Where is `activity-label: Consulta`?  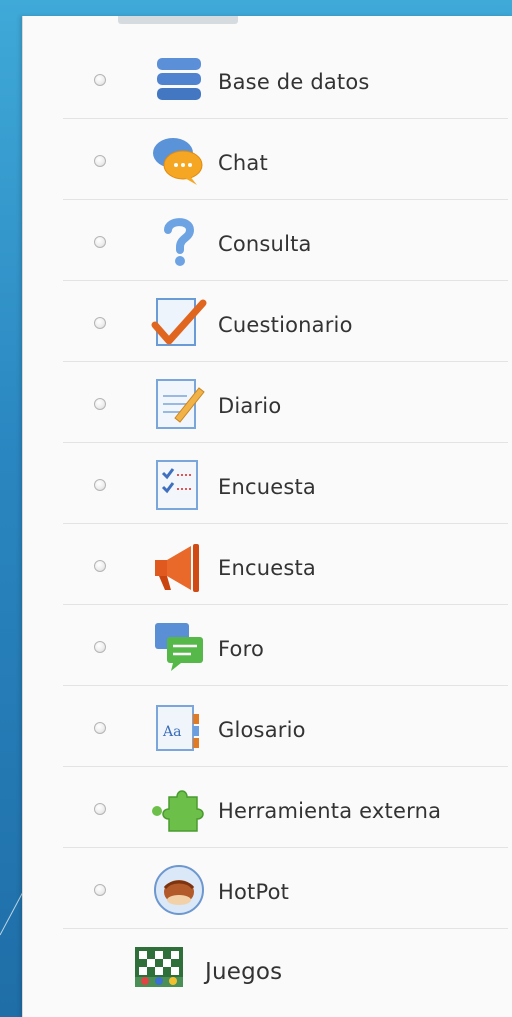 activity-label: Consulta is located at coordinates (265, 244).